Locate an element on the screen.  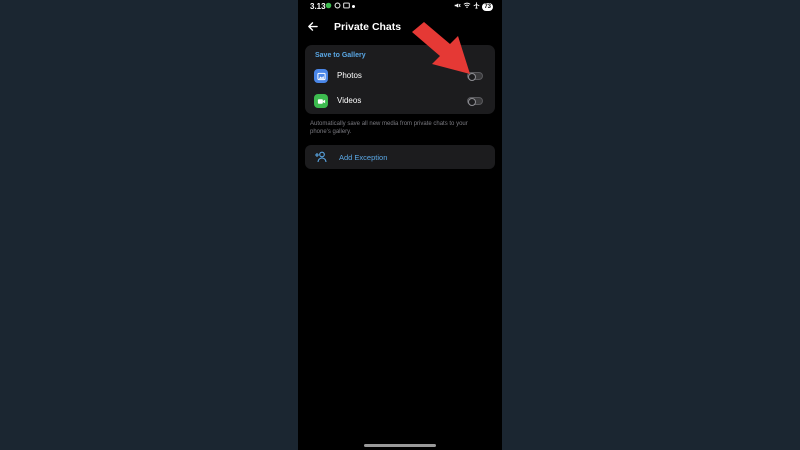
wifi-icon is located at coordinates (467, 6).